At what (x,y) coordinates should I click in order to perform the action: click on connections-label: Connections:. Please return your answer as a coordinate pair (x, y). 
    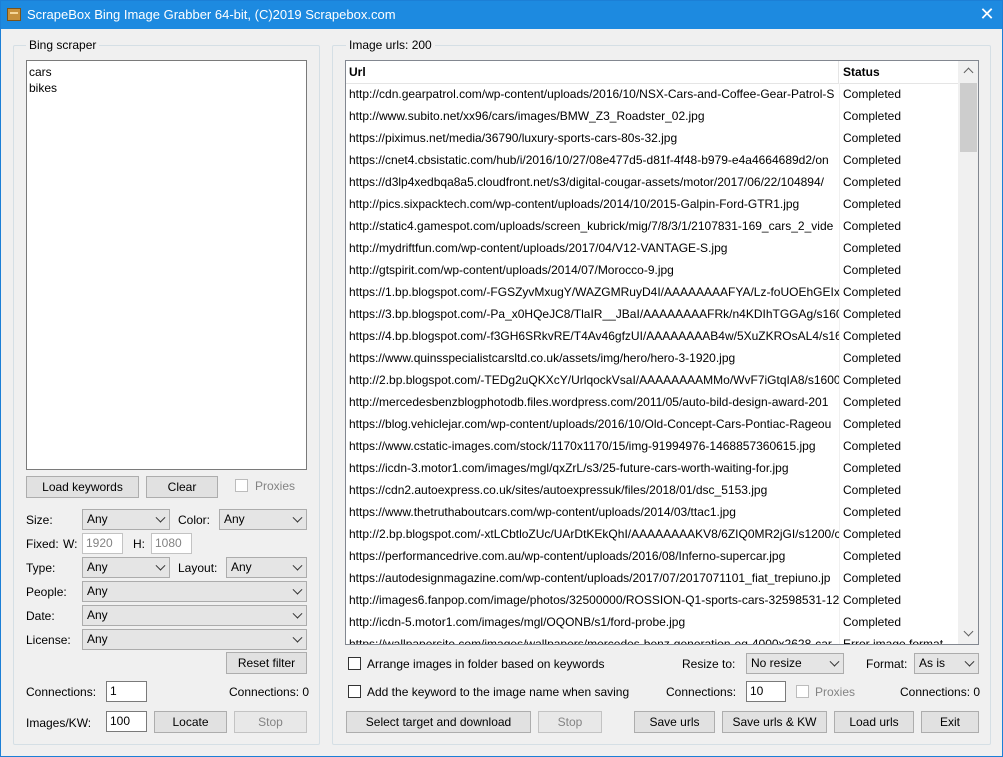
    Looking at the image, I should click on (61, 692).